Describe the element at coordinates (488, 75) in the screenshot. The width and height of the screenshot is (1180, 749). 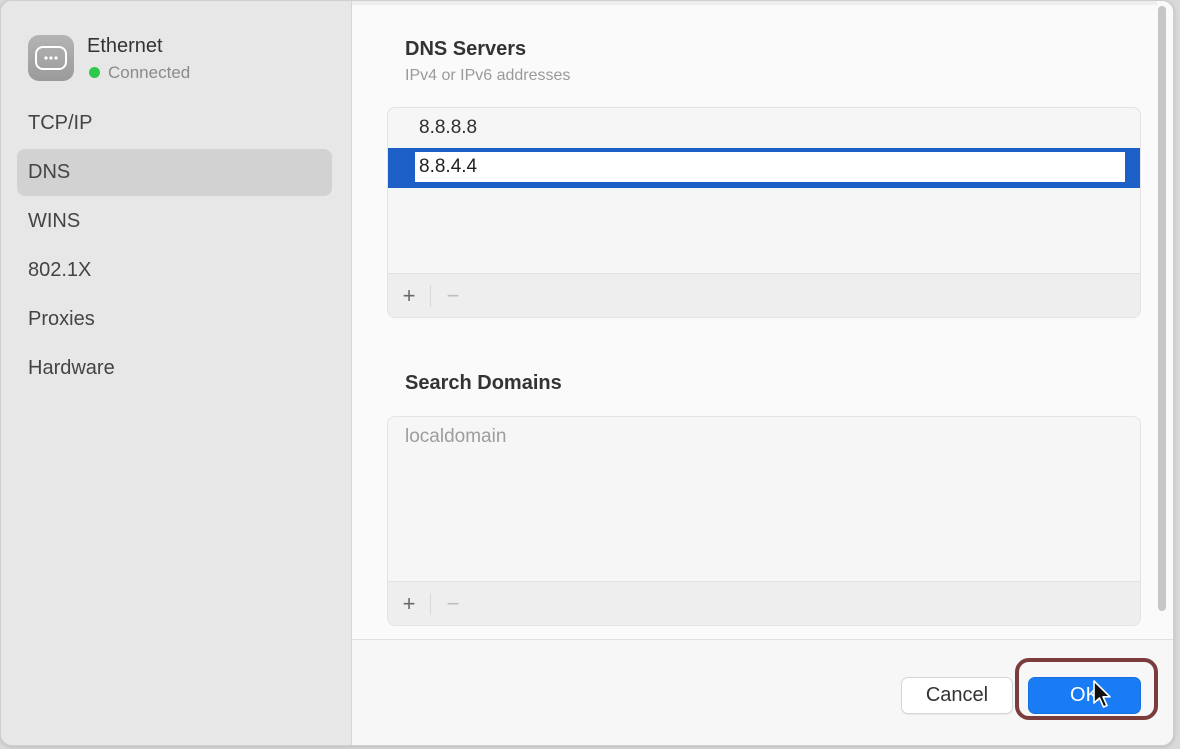
I see `dns-servers-subtitle: IPv4 or IPv6 addresses` at that location.